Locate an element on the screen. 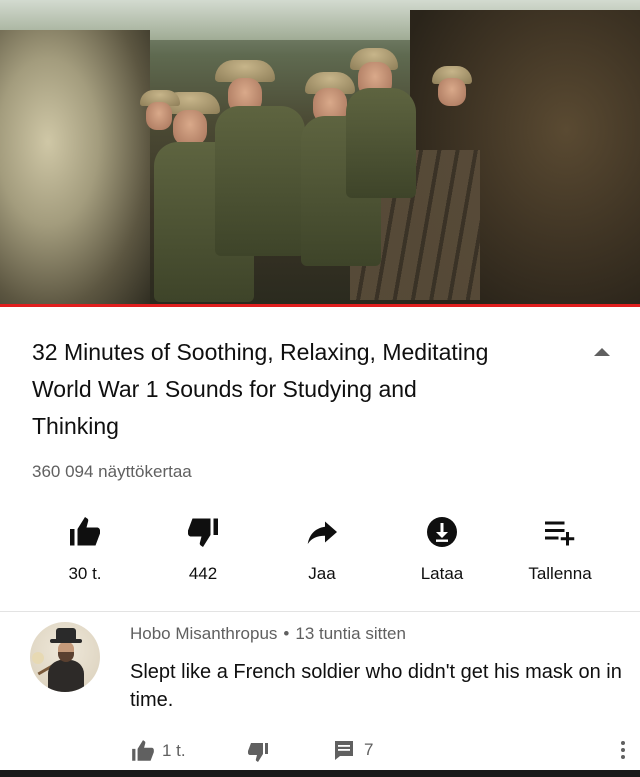  comment-dislike-button is located at coordinates (258, 754).